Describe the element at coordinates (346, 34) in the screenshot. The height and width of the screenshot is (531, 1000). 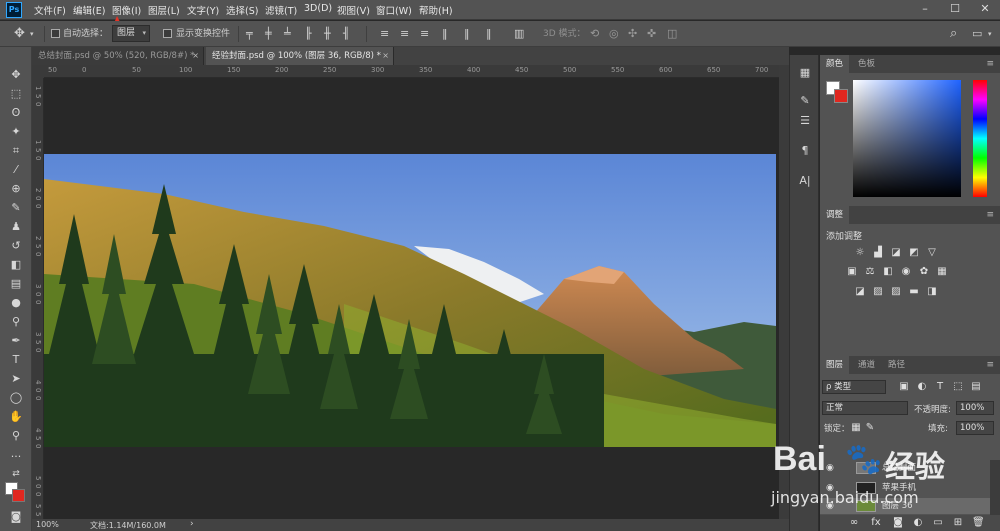
I see `align-right-icon: ╢` at that location.